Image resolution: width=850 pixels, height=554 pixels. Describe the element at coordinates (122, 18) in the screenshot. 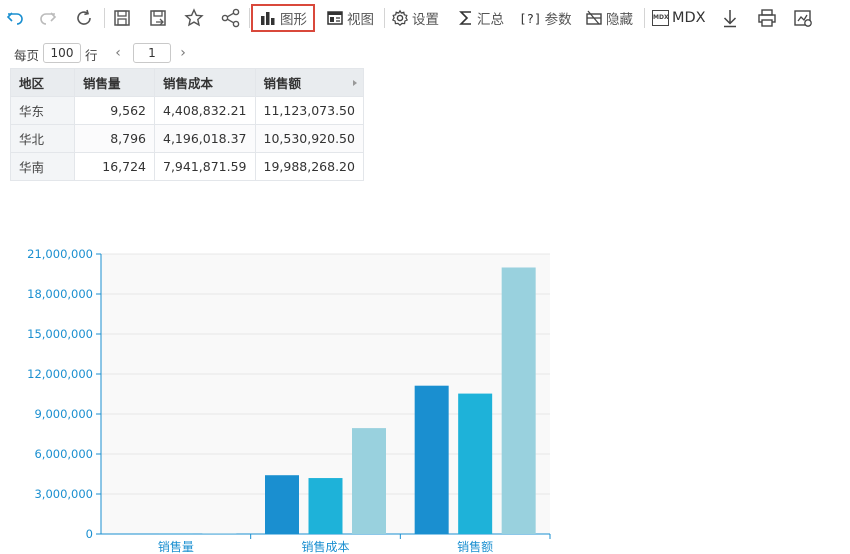

I see `save-icon` at that location.